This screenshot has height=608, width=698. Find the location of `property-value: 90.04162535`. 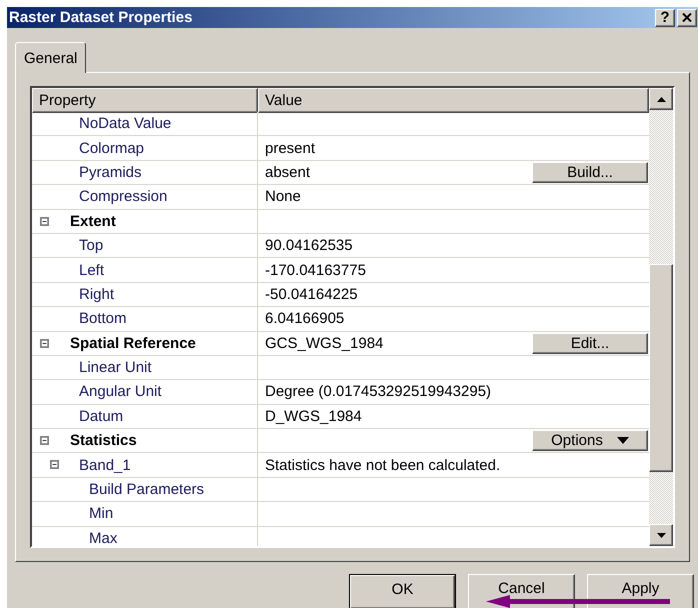

property-value: 90.04162535 is located at coordinates (309, 245).